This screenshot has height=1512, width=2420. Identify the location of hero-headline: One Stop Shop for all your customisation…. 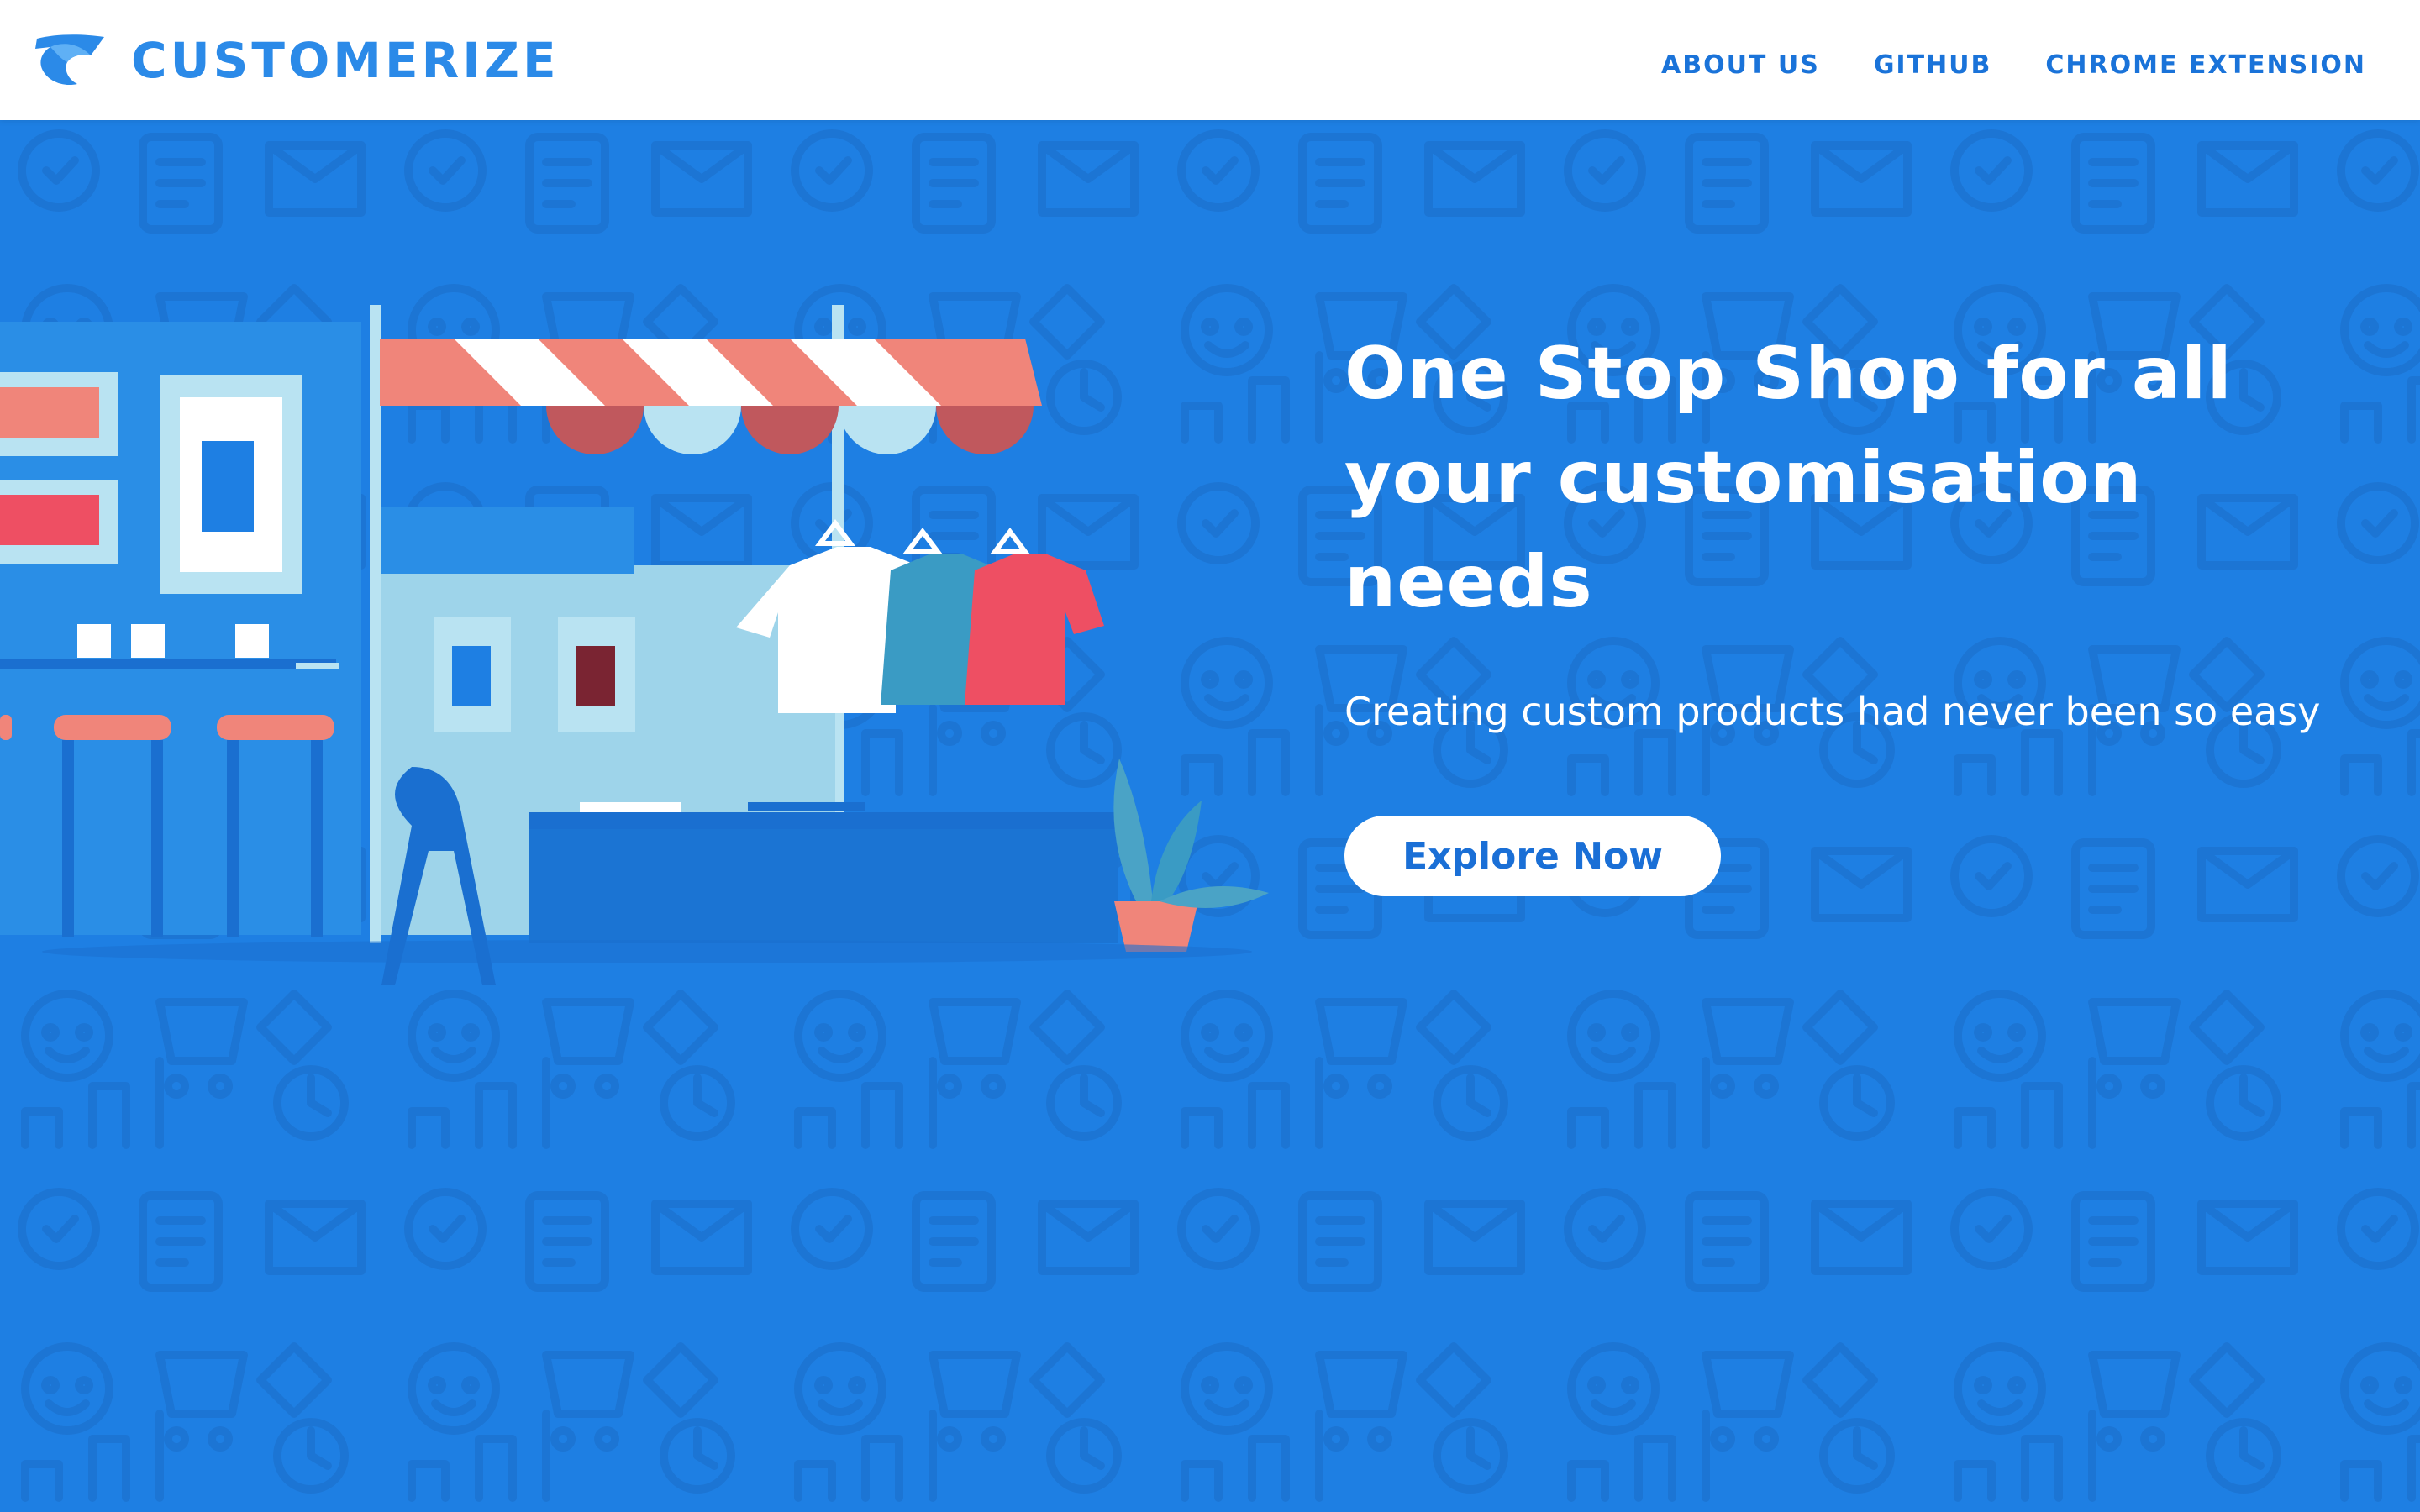
(1789, 478).